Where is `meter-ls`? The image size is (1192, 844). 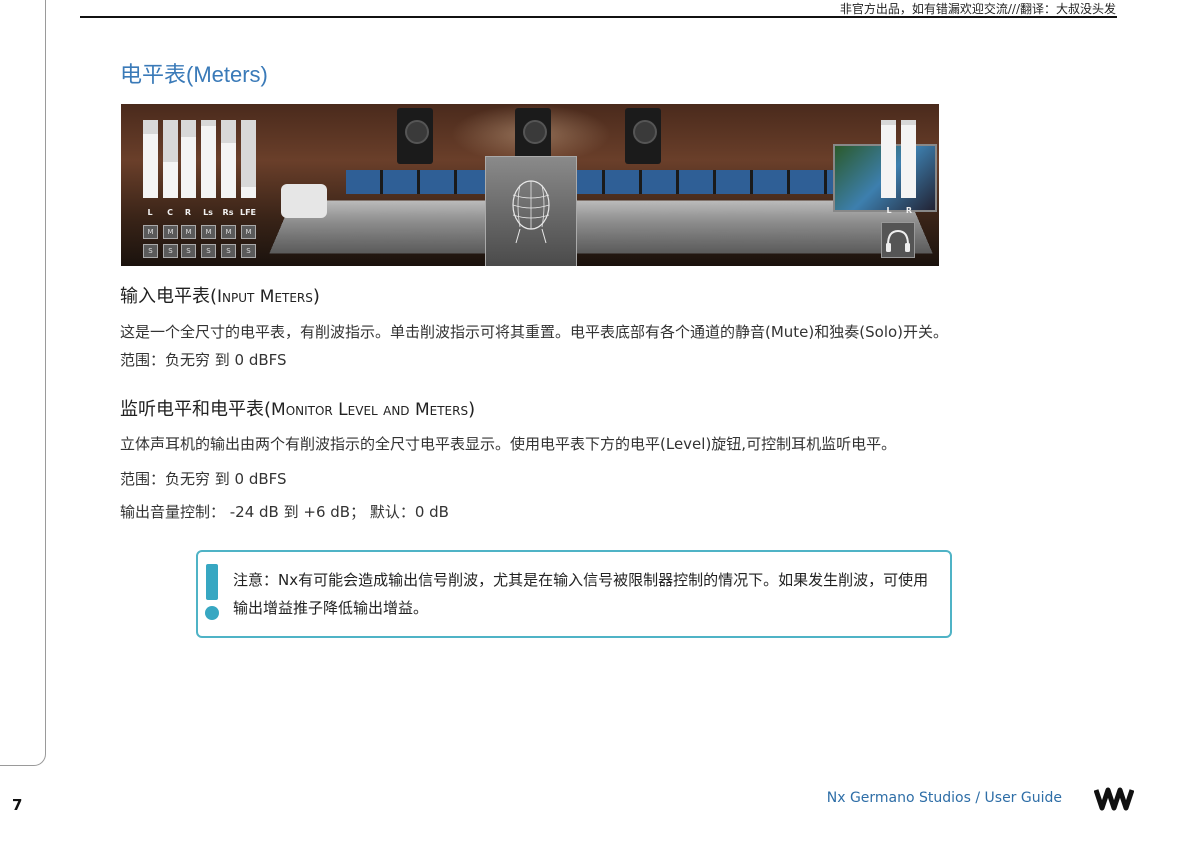
meter-ls is located at coordinates (208, 159).